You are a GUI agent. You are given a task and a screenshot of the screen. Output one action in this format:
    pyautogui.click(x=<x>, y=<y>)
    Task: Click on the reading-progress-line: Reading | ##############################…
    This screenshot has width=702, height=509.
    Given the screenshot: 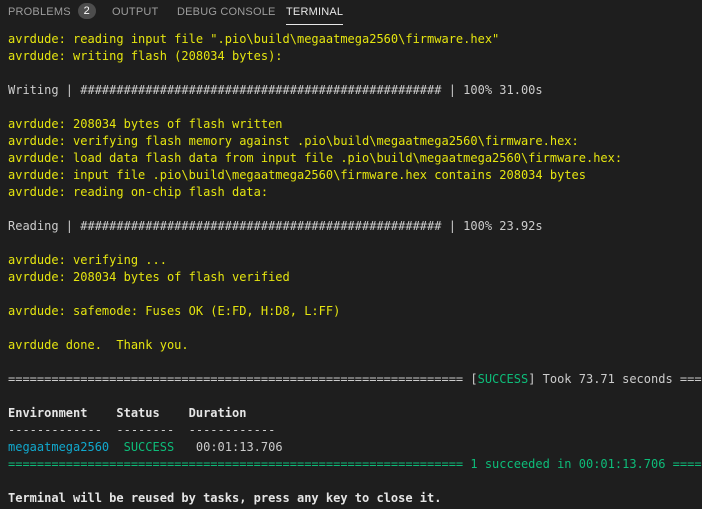 What is the action you would take?
    pyautogui.click(x=275, y=226)
    